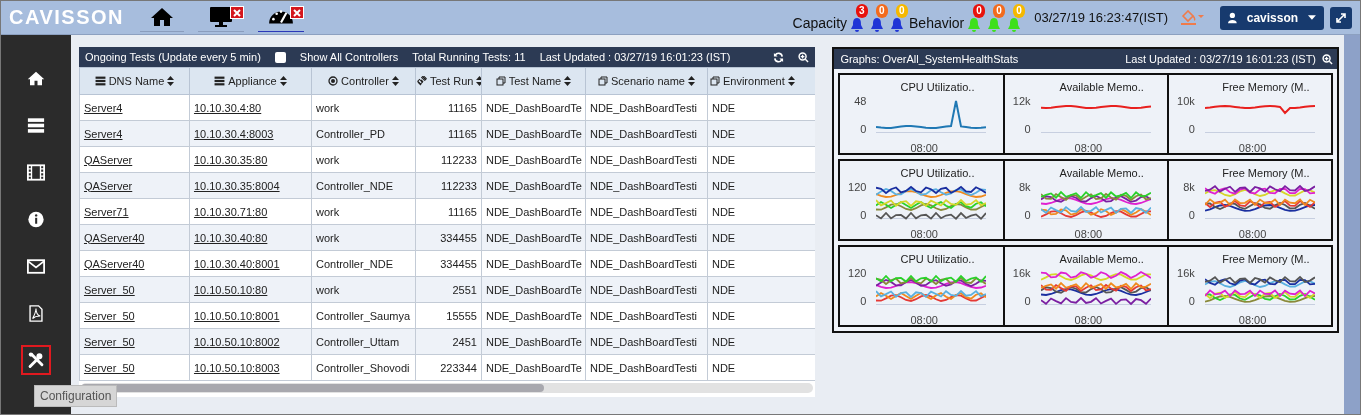  Describe the element at coordinates (448, 81) in the screenshot. I see `column-header: Test Run` at that location.